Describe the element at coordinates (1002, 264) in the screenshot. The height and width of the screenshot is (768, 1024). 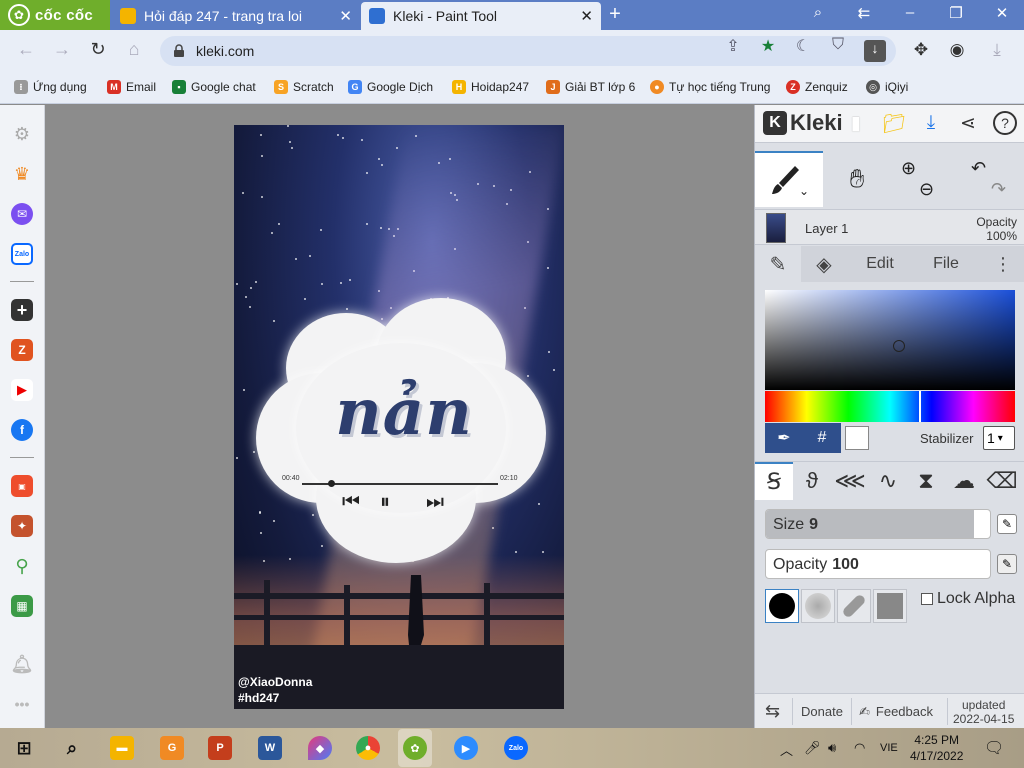
I see `more-vertical-icon: ⋮` at that location.